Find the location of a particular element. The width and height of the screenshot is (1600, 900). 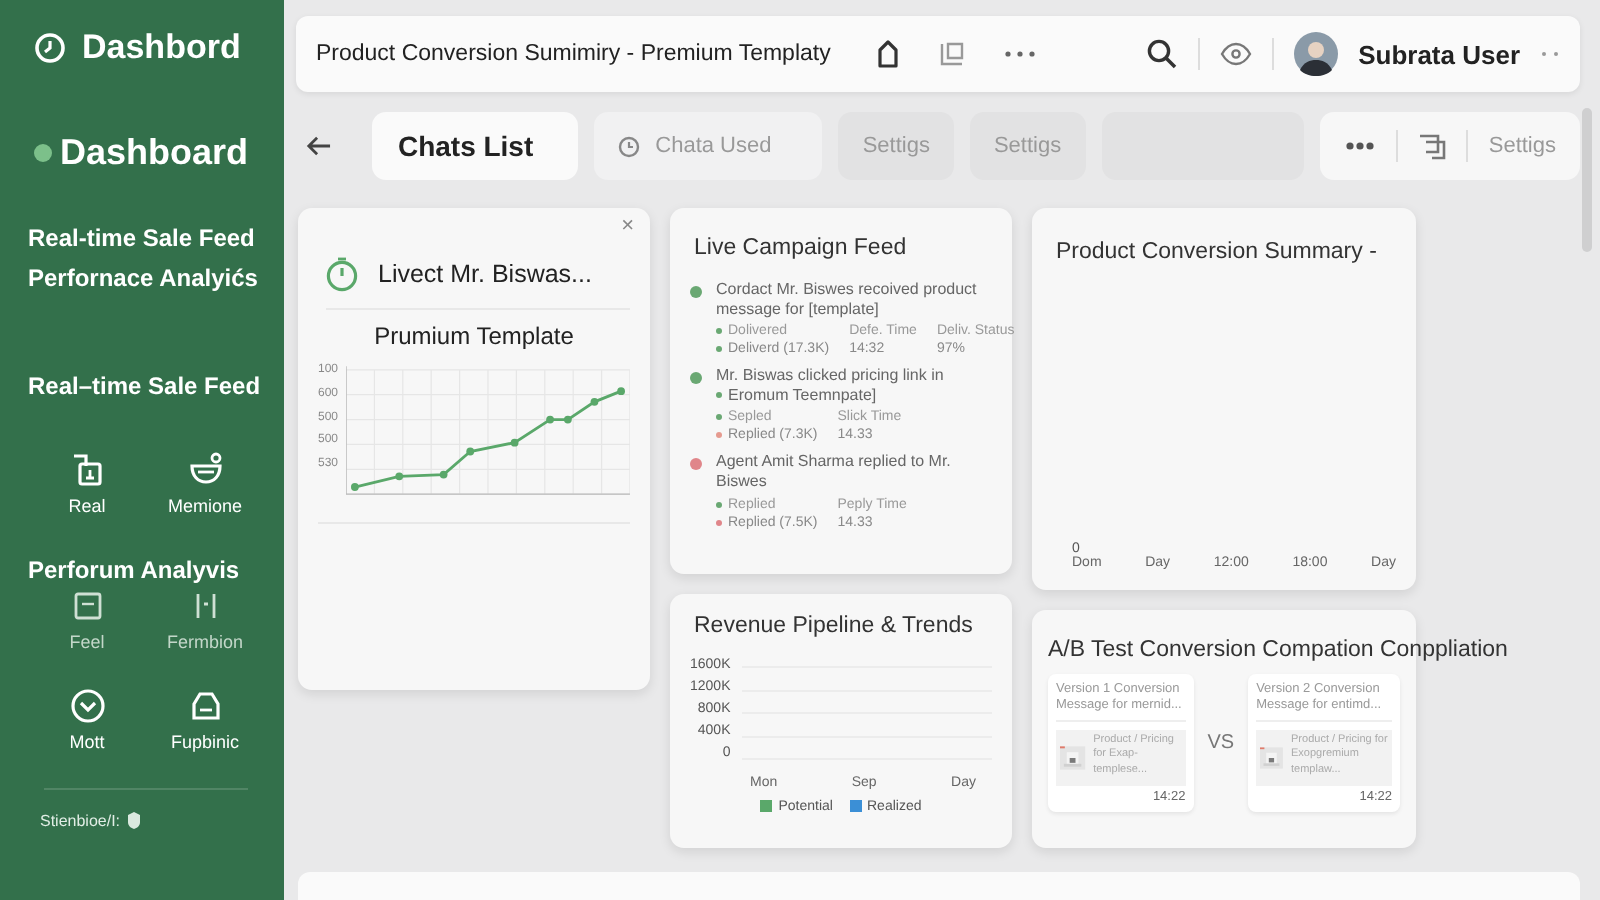

eye-icon is located at coordinates (1236, 54).